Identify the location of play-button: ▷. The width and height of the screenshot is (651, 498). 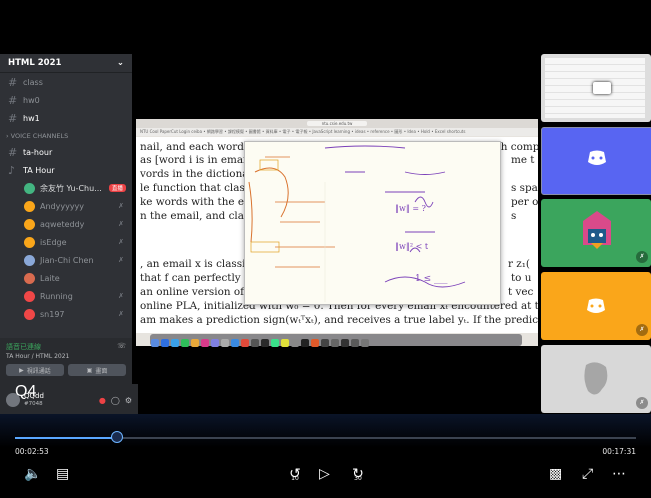
(324, 474).